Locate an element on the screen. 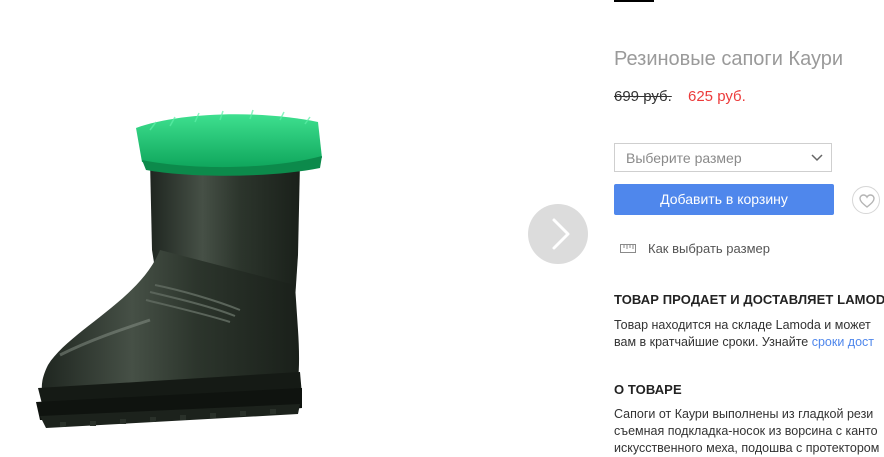 The image size is (884, 457). heart-icon is located at coordinates (867, 201).